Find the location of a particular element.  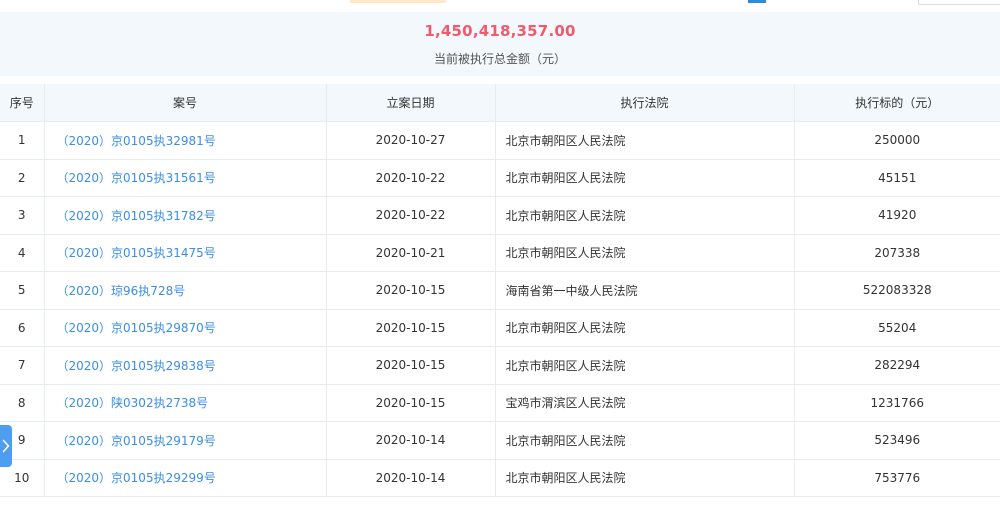

court-name: 宝鸡市渭滨区人民法院 is located at coordinates (645, 403).